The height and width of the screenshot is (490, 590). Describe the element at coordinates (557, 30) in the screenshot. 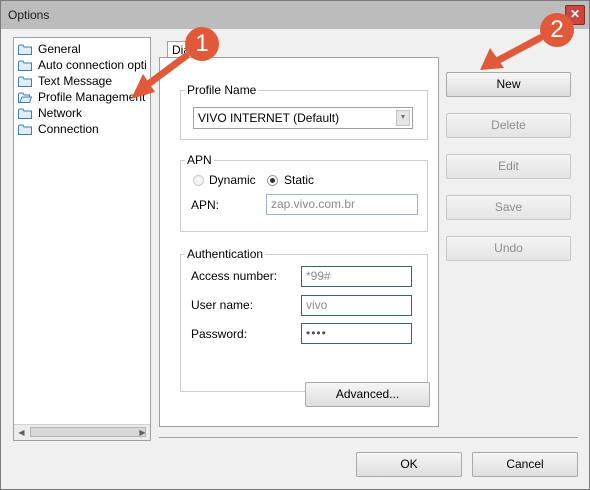

I see `step-badge-2: 2` at that location.